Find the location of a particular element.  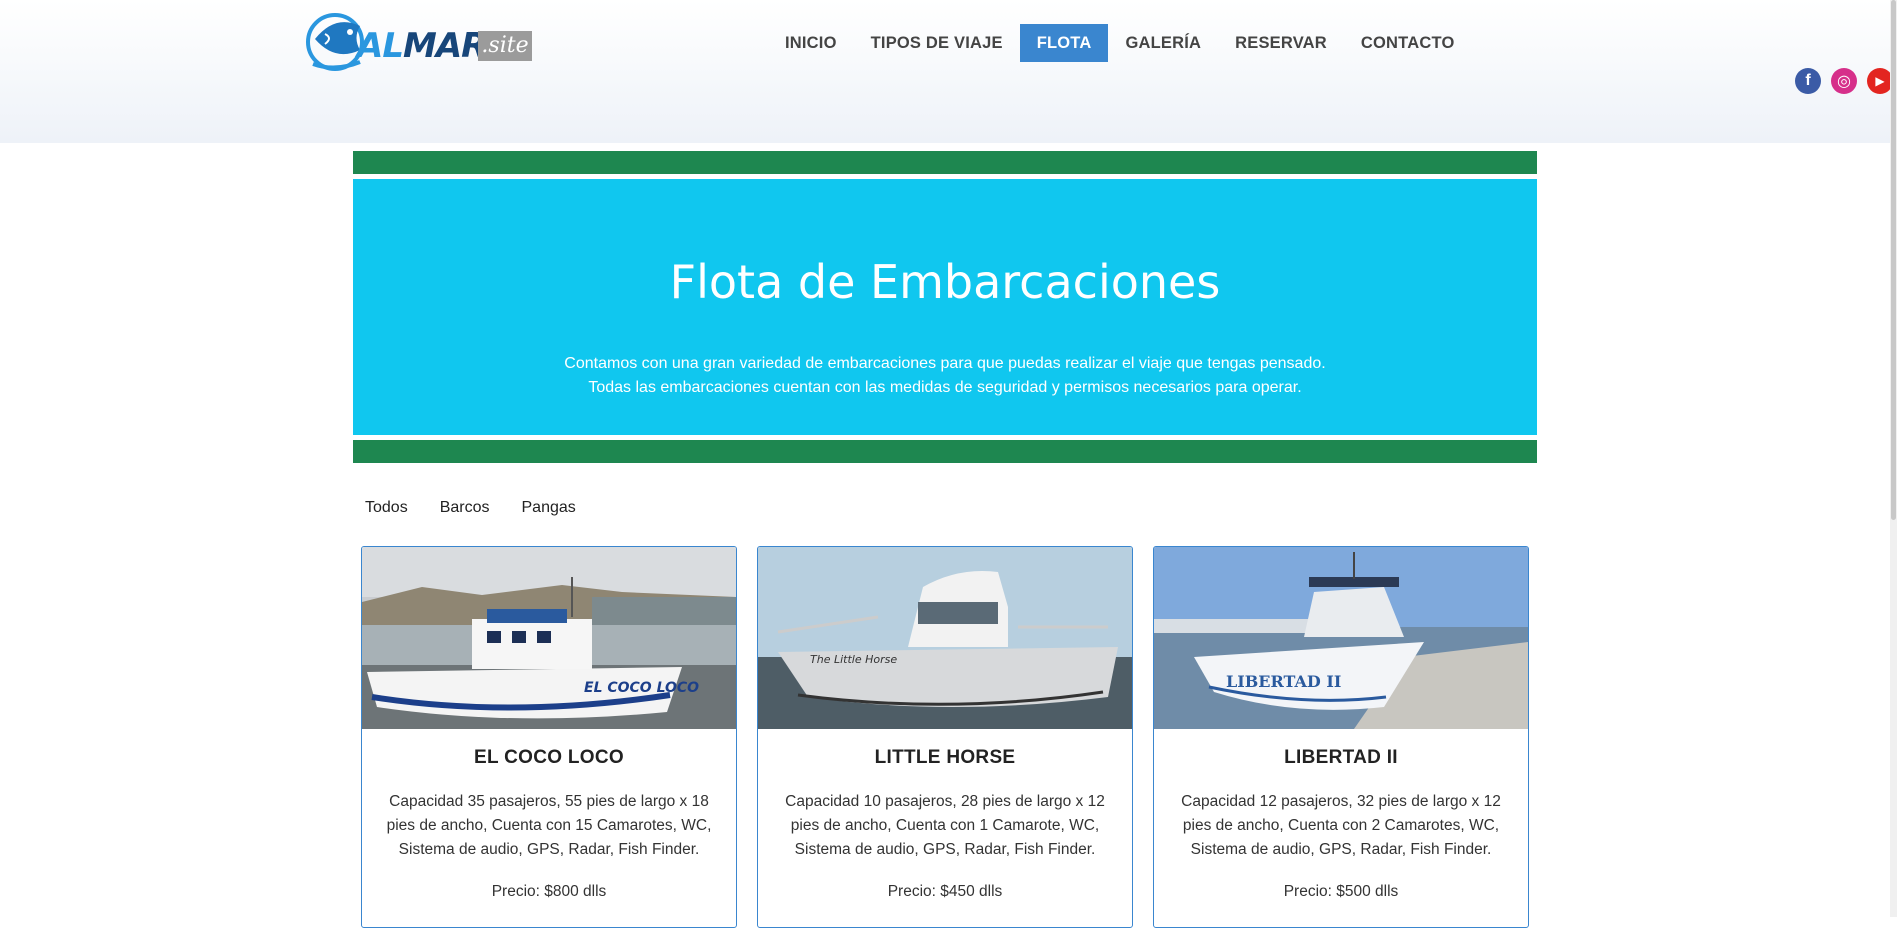

boat-photo-image: LIBERTAD II is located at coordinates (1341, 638).